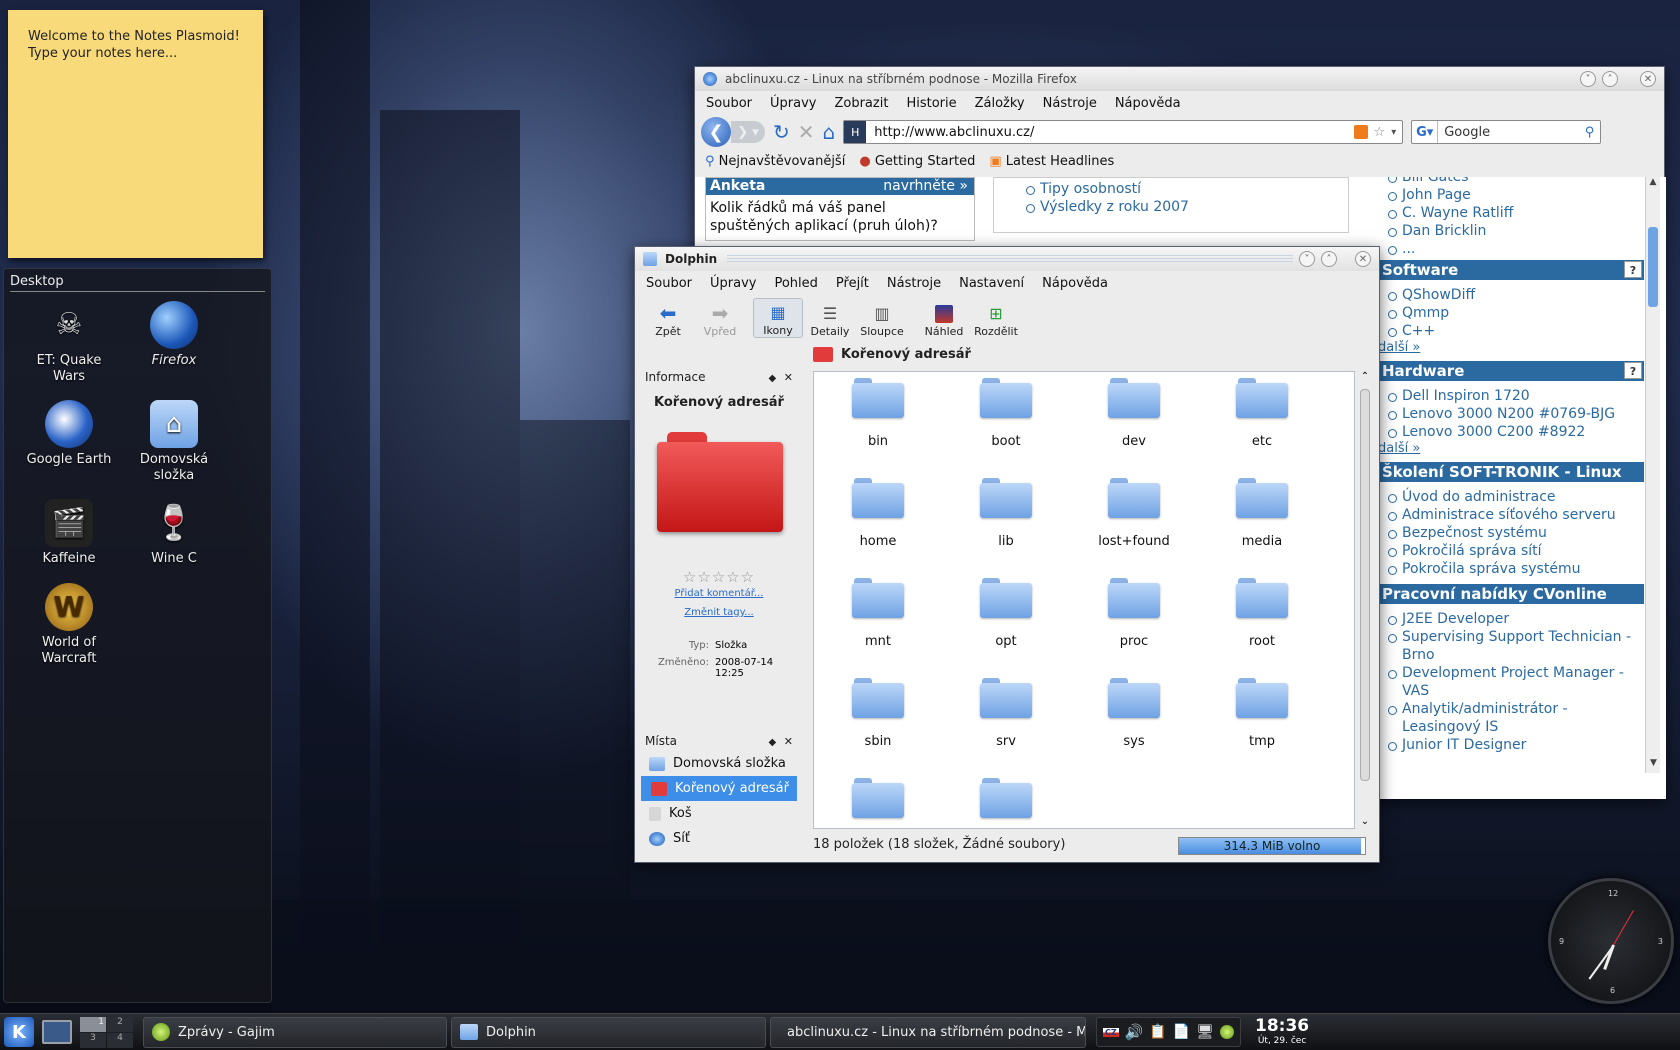 This screenshot has width=1680, height=1050. Describe the element at coordinates (748, 132) in the screenshot. I see `forward-button: ❯ ▾` at that location.